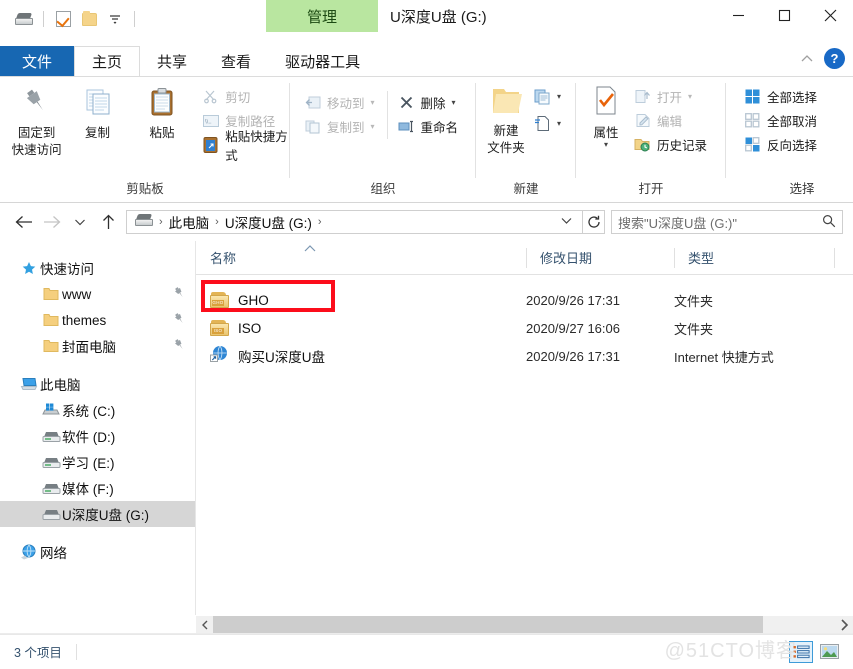 The height and width of the screenshot is (669, 853). Describe the element at coordinates (63, 19) in the screenshot. I see `properties-icon` at that location.